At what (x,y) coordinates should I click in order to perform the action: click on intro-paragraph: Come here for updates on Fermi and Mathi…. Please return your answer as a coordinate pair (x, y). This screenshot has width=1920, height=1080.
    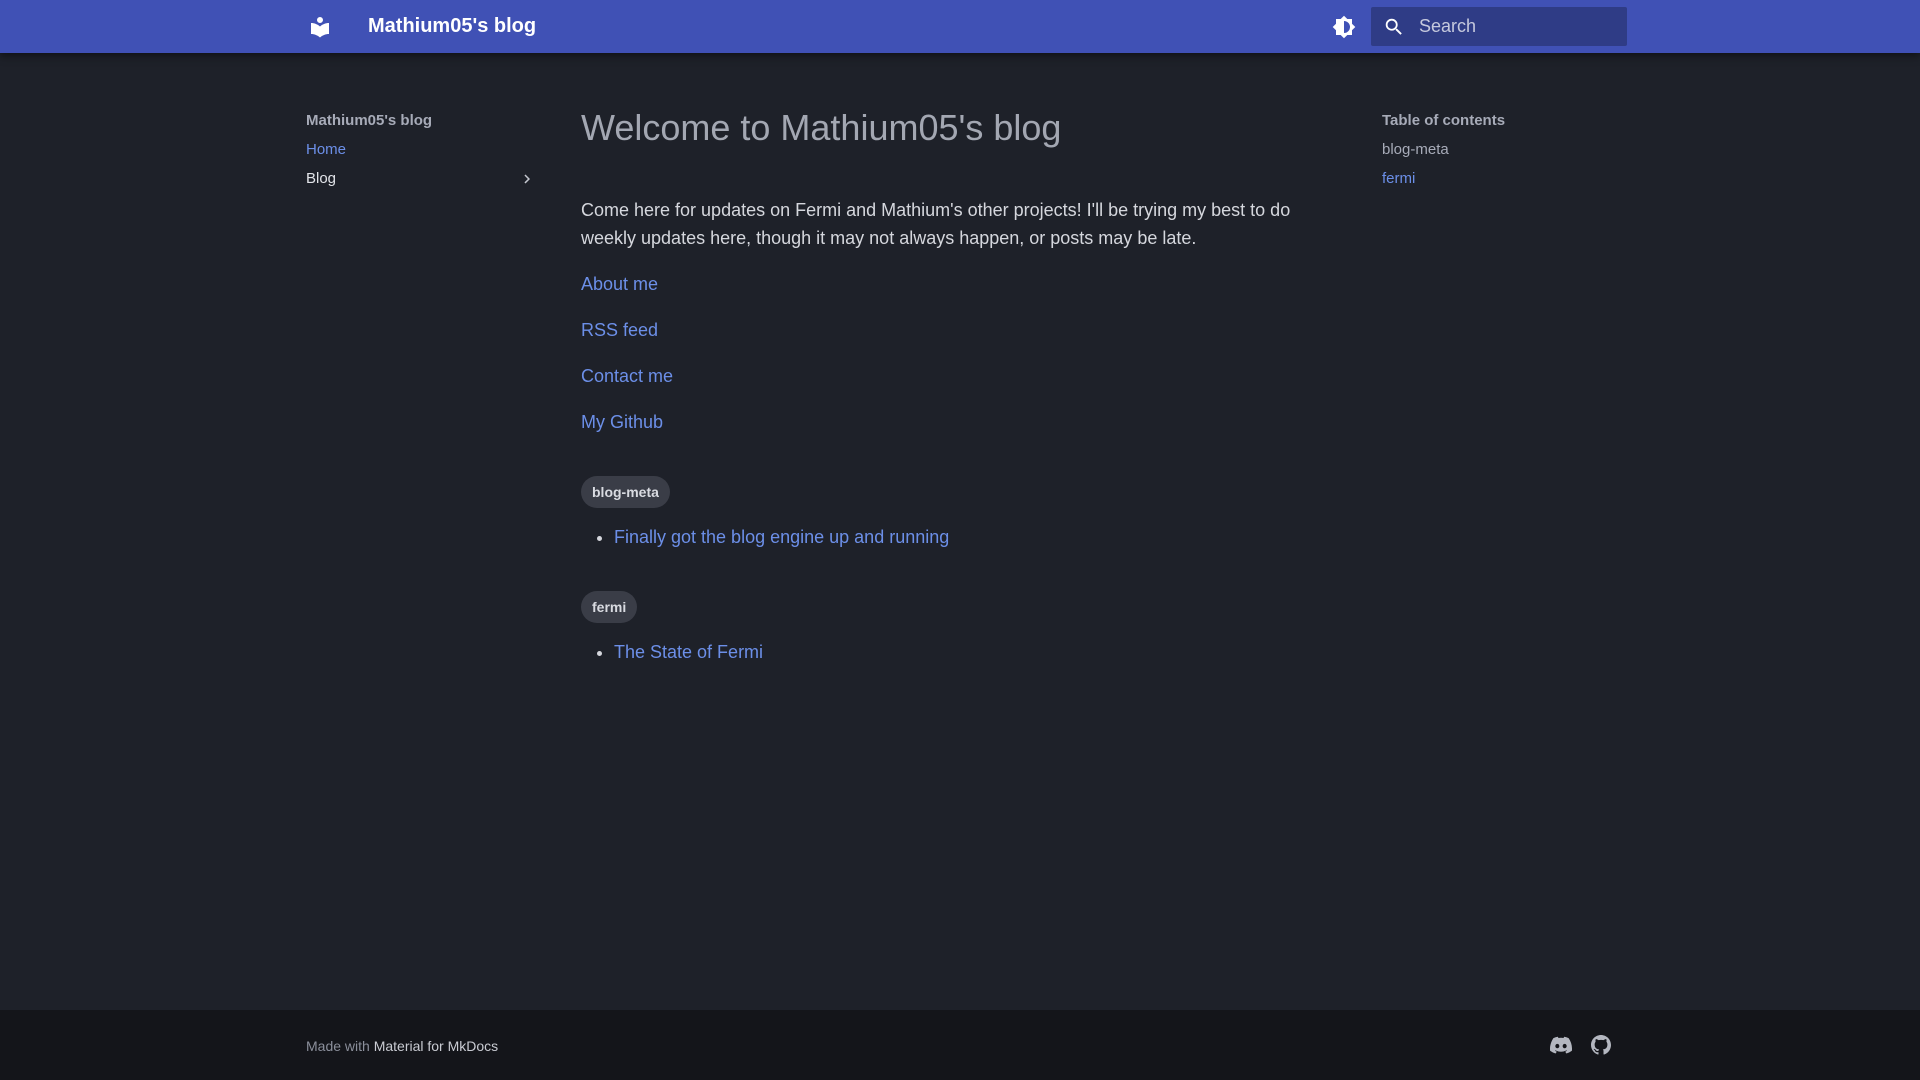
    Looking at the image, I should click on (936, 224).